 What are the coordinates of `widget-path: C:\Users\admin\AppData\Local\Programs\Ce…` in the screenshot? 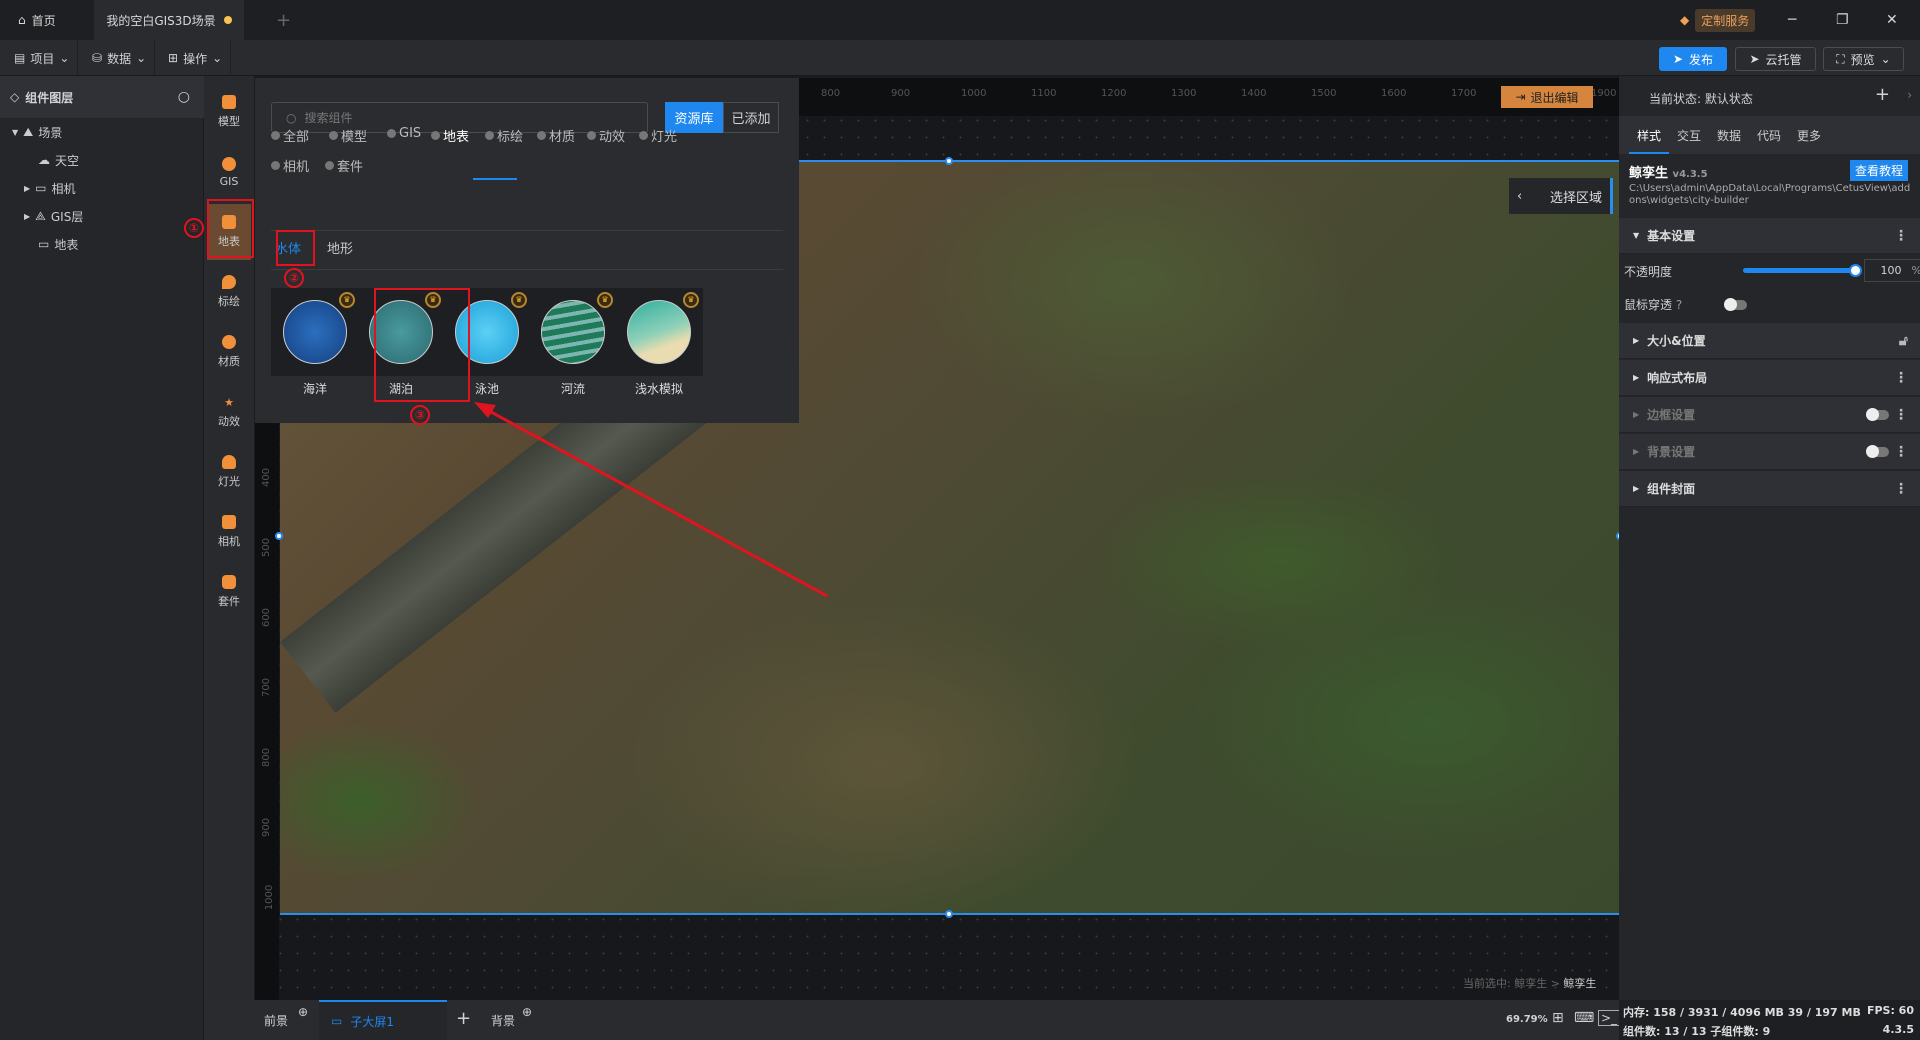 It's located at (1770, 194).